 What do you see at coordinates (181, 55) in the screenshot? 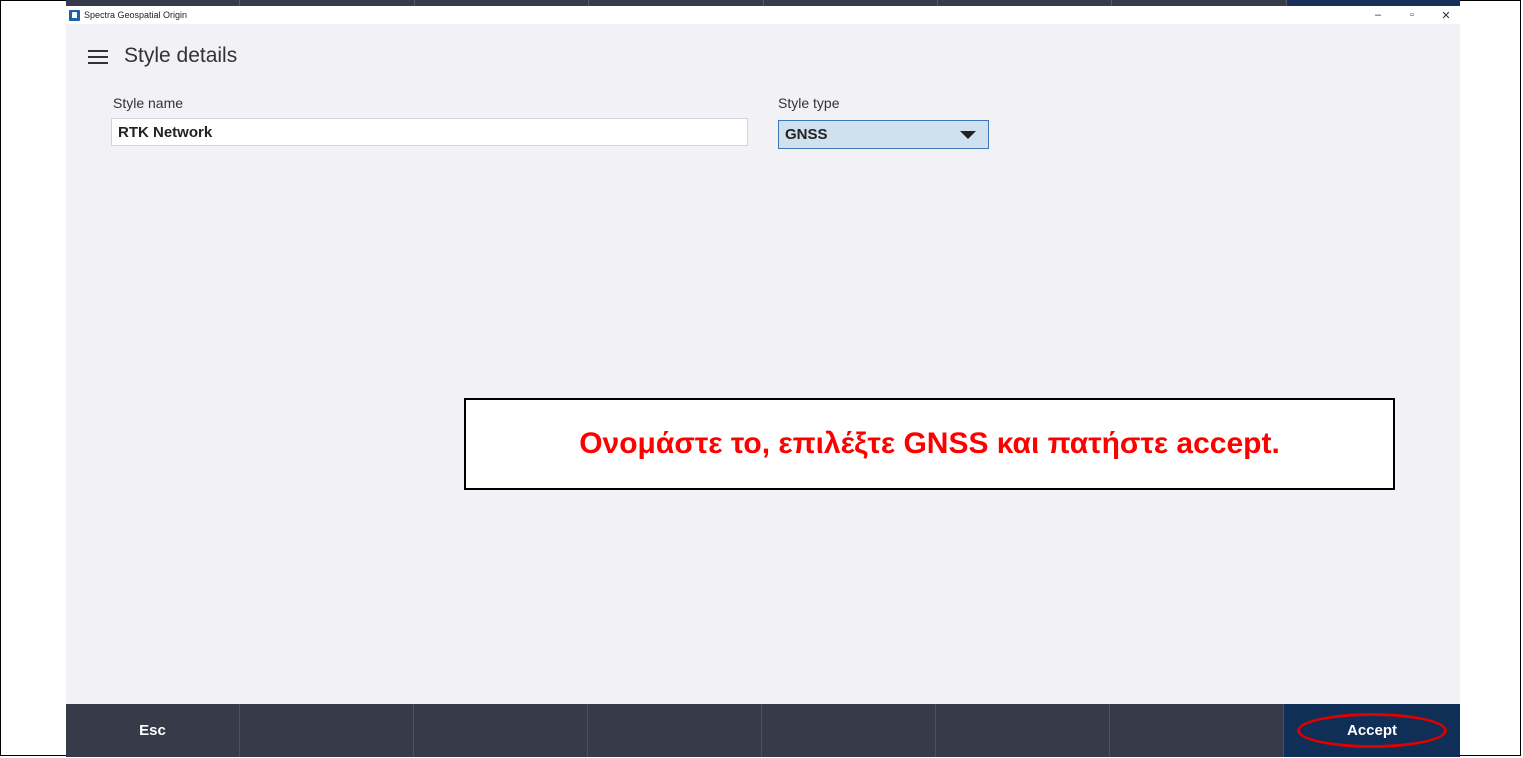
I see `page-title: Style details` at bounding box center [181, 55].